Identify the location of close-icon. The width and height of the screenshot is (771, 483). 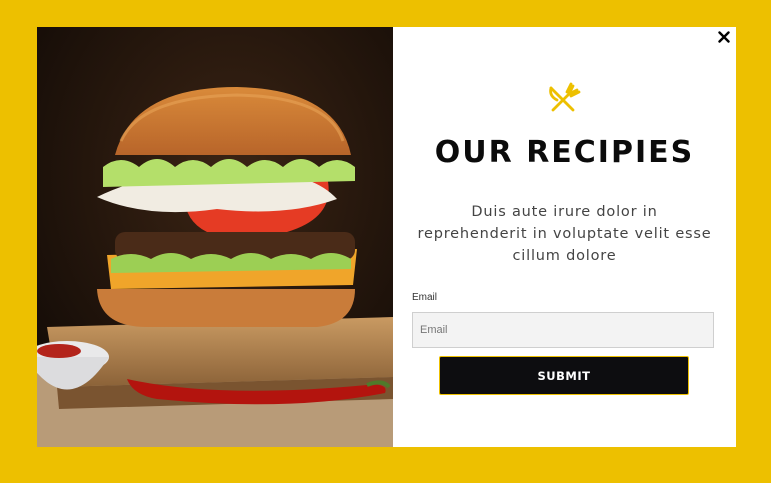
(724, 37).